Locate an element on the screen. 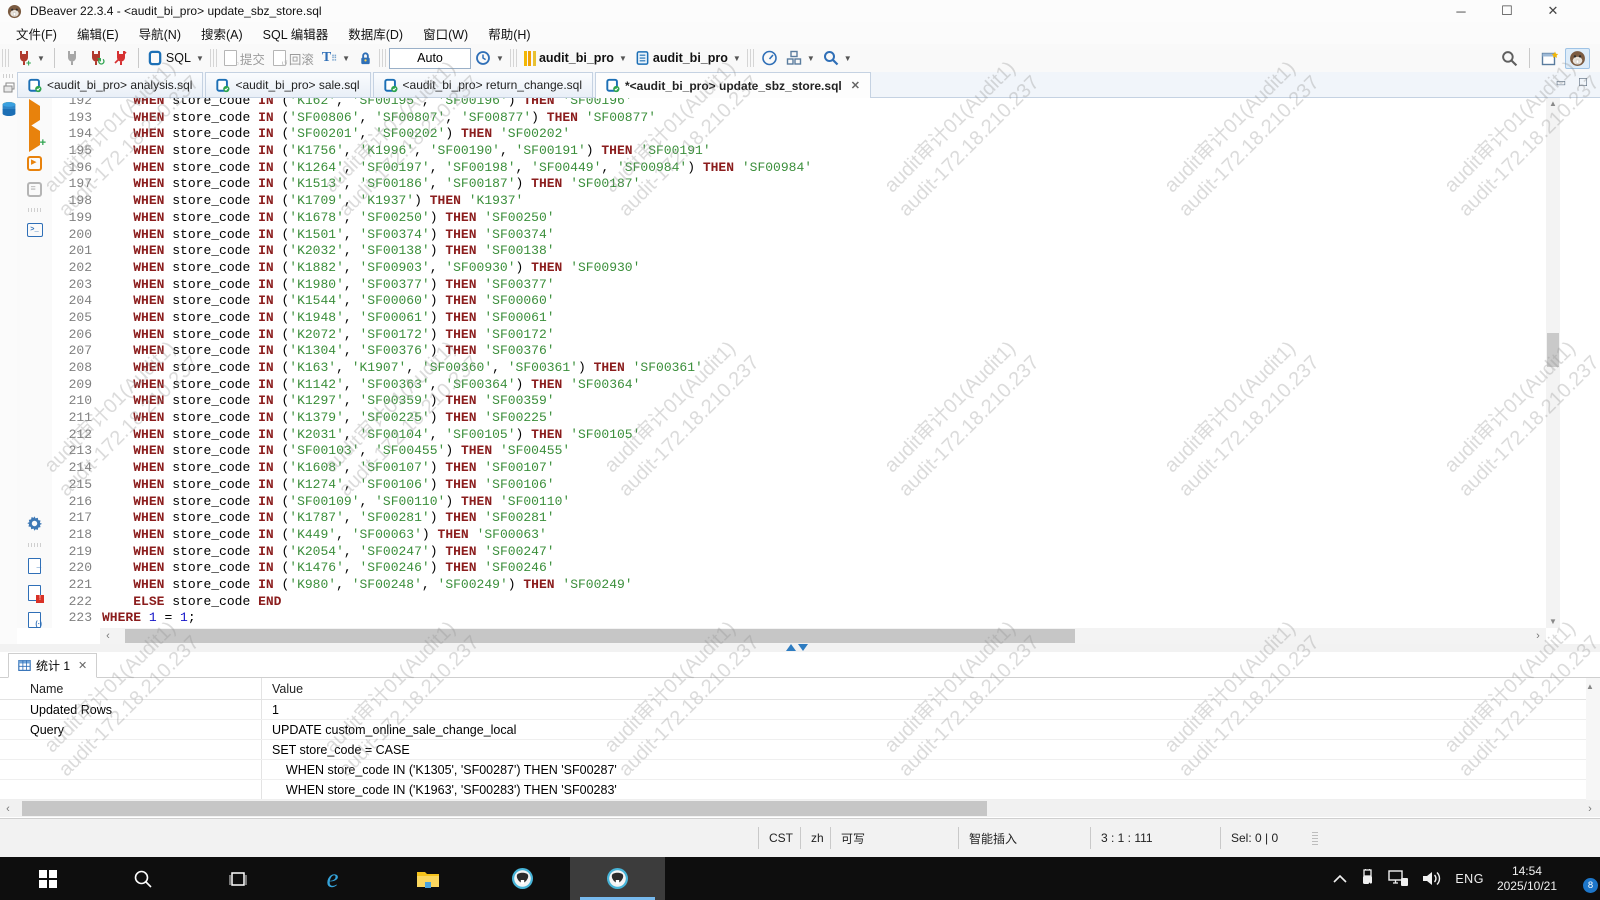 The image size is (1600, 900). status-selection-info: Sel: 0 | 0 is located at coordinates (1260, 838).